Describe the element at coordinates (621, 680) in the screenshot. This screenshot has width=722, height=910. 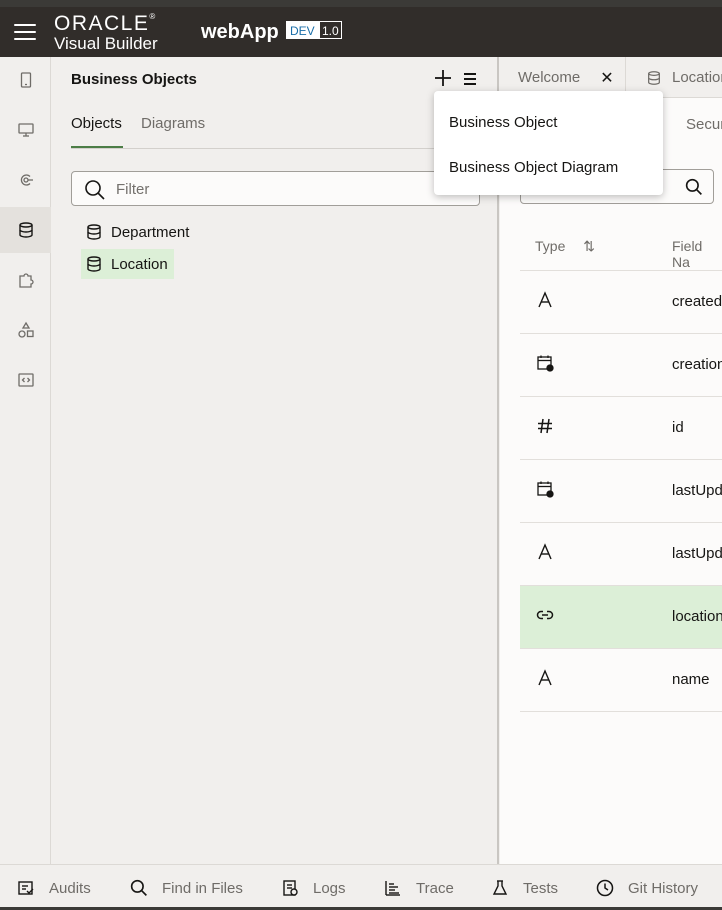
I see `table-row: name` at that location.